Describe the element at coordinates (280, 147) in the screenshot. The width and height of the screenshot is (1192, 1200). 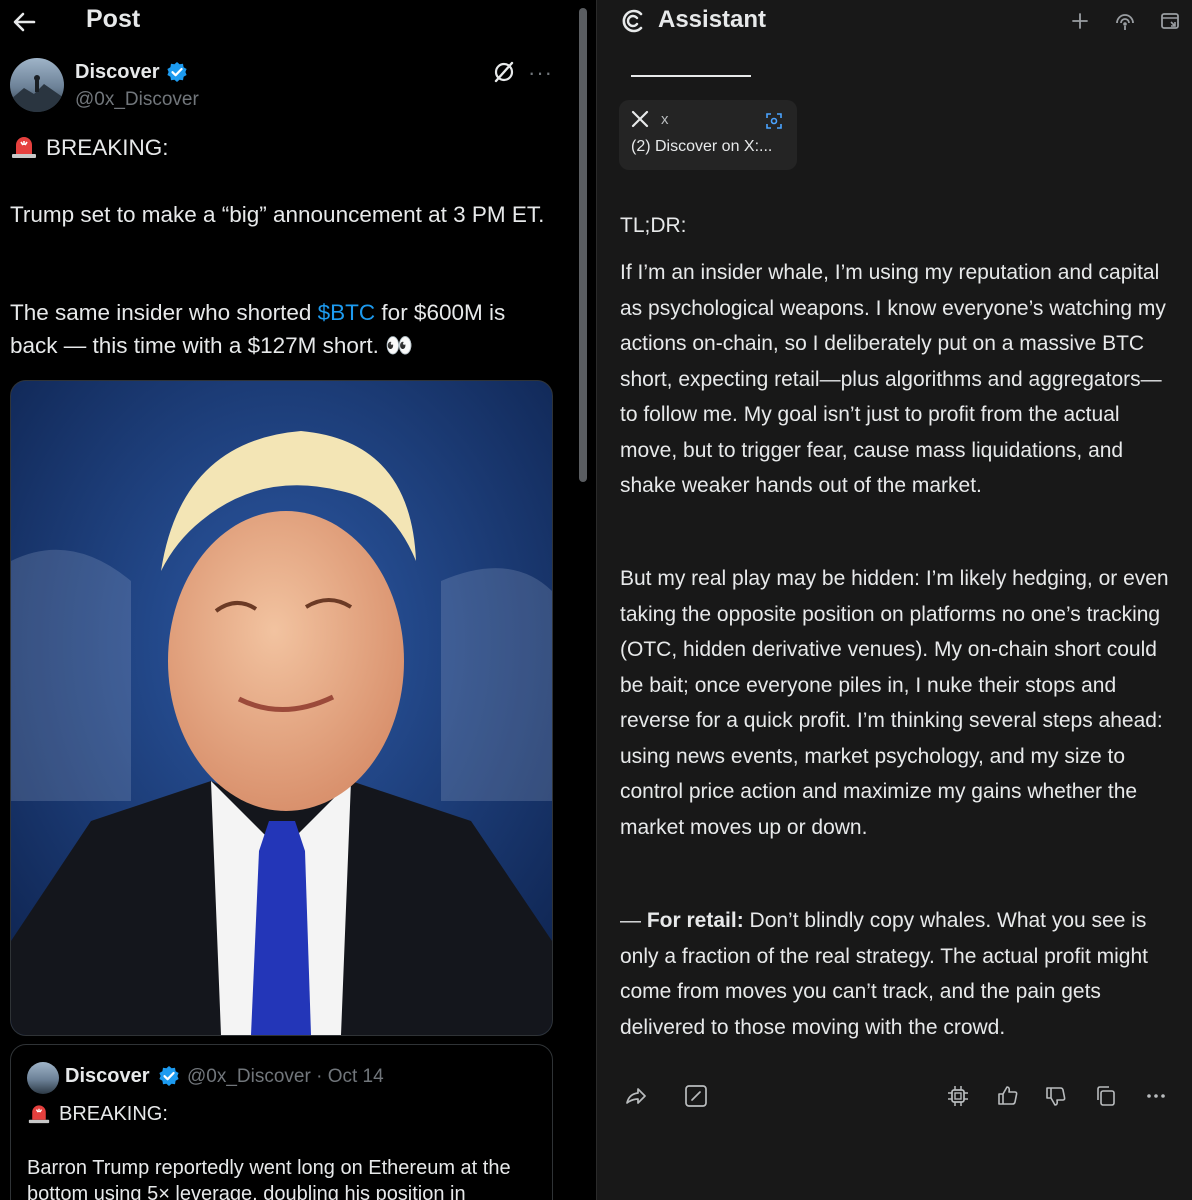
I see `post-breaking-line: BREAKING:` at that location.